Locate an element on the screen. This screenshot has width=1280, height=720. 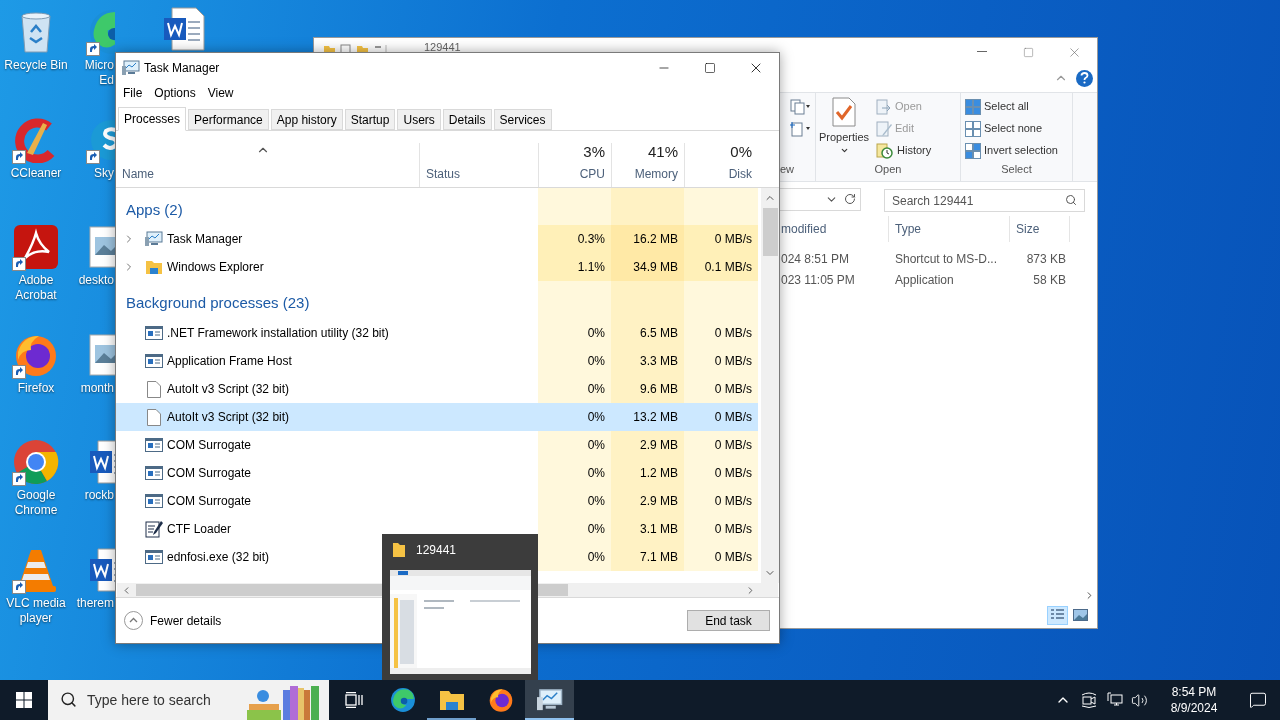
usage-value: 9.6 MB is located at coordinates (659, 389).